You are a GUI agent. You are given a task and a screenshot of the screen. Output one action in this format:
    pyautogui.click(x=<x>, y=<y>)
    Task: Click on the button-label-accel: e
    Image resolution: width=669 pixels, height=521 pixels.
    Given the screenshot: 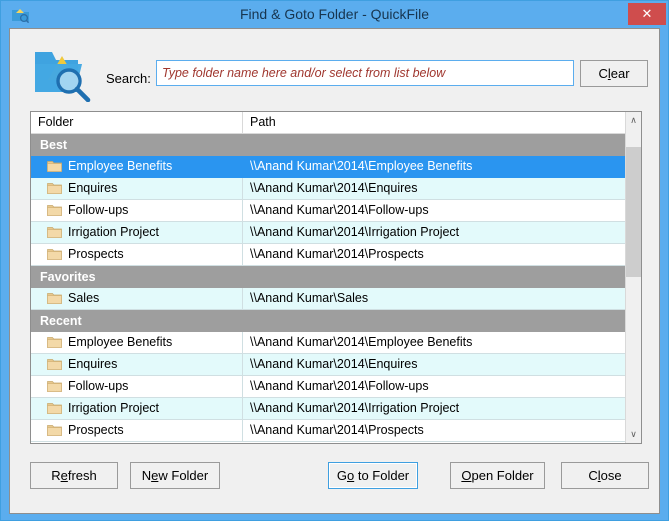 What is the action you would take?
    pyautogui.click(x=64, y=475)
    